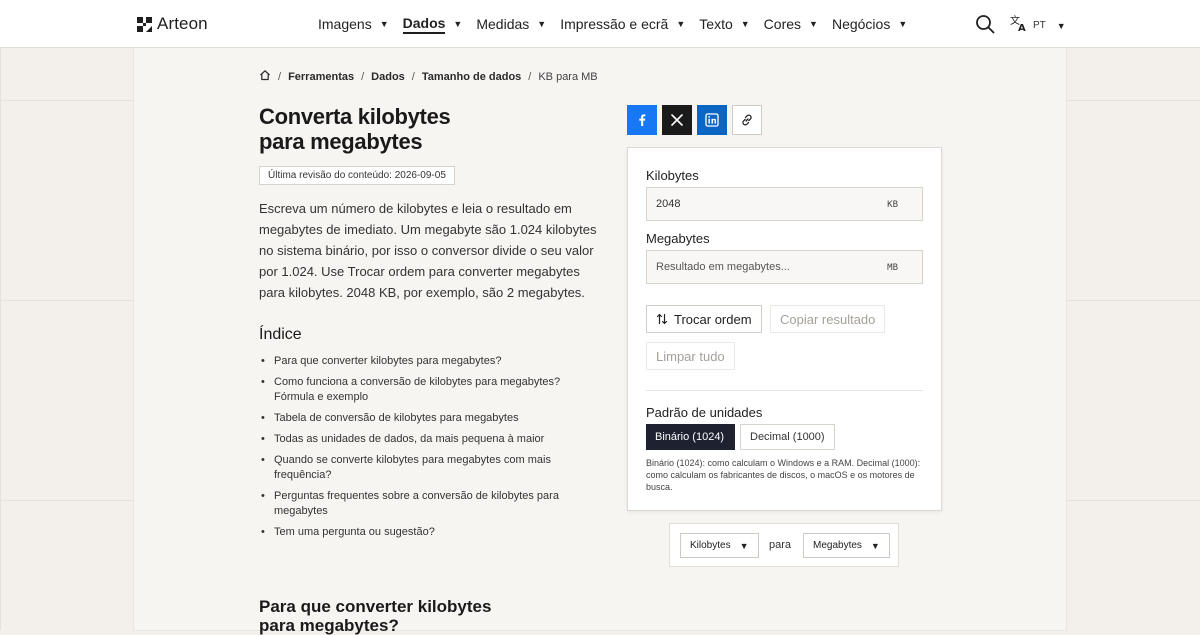 The width and height of the screenshot is (1200, 635). I want to click on nav-item-negocios: Negócios ▼, so click(869, 24).